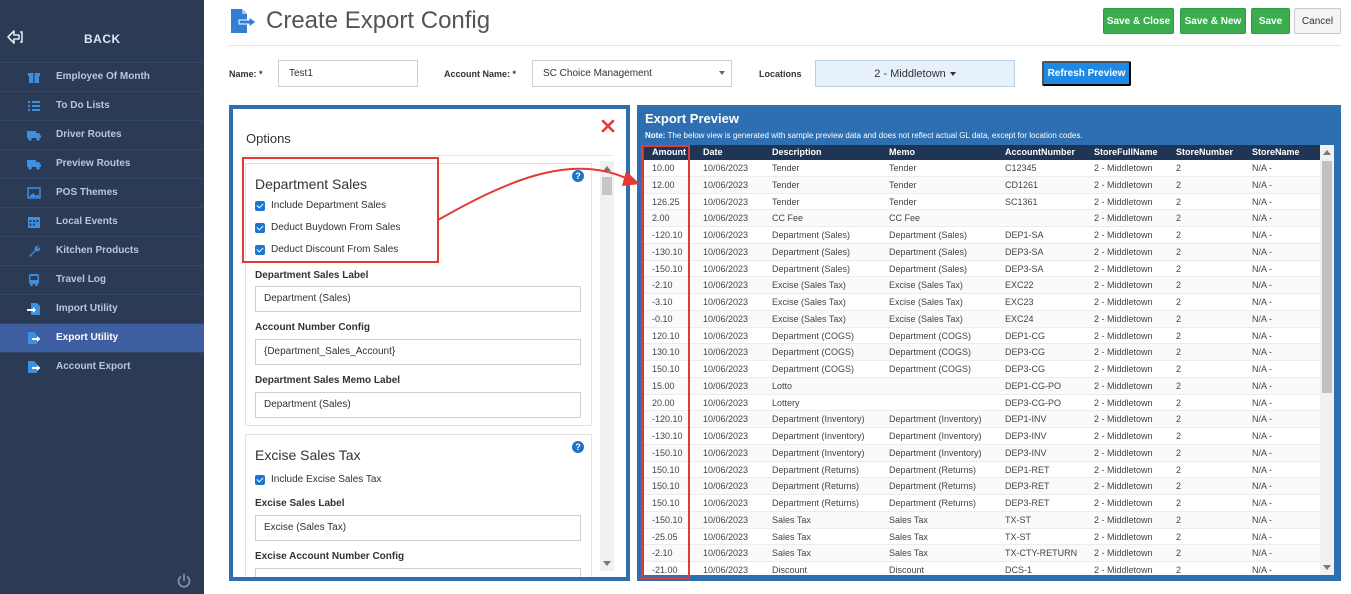 This screenshot has height=594, width=1351. What do you see at coordinates (34, 193) in the screenshot?
I see `image-icon` at bounding box center [34, 193].